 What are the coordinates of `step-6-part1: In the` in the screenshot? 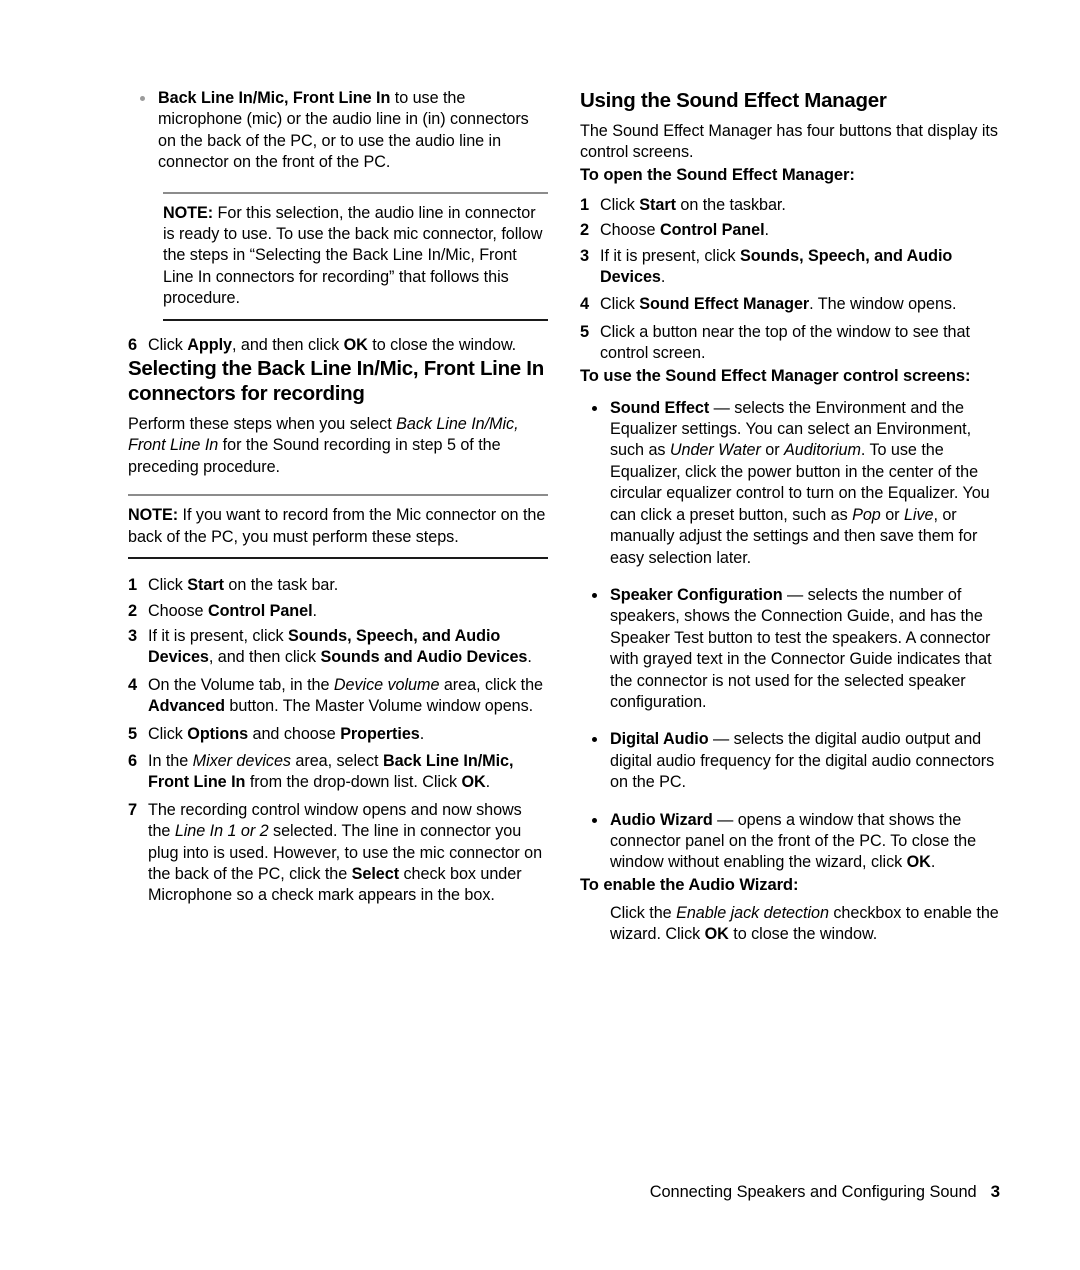 It's located at (170, 760).